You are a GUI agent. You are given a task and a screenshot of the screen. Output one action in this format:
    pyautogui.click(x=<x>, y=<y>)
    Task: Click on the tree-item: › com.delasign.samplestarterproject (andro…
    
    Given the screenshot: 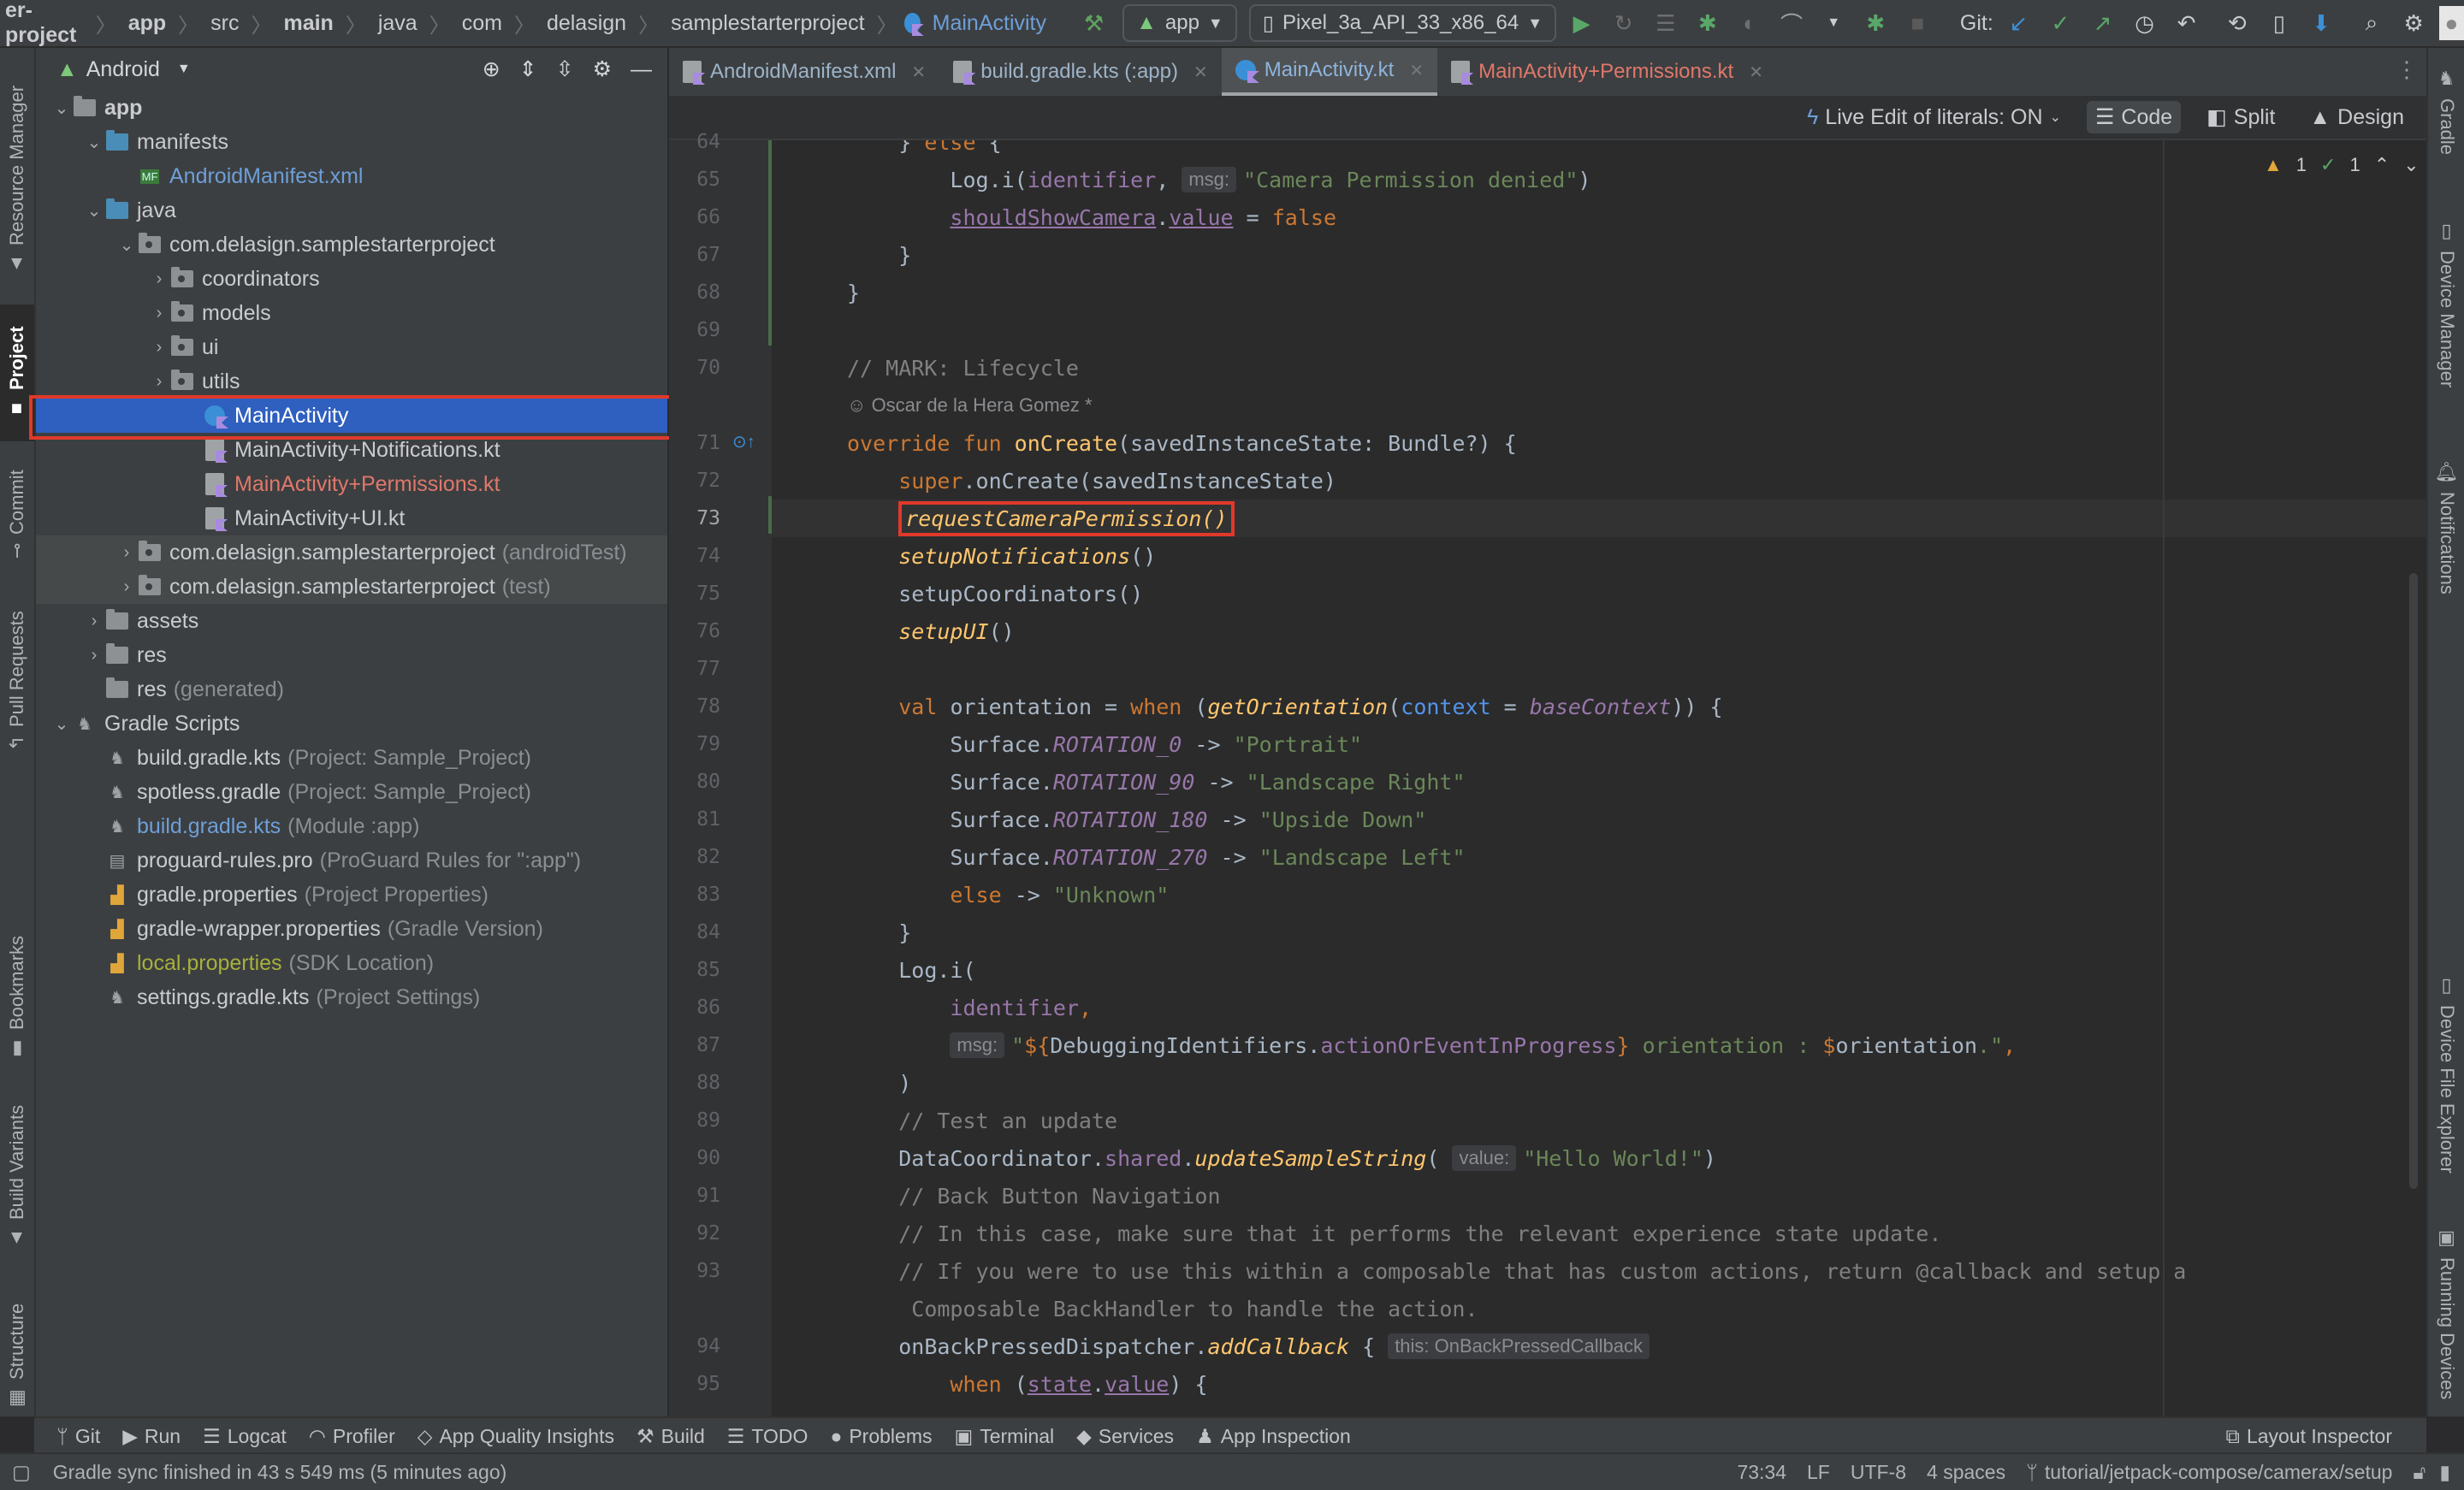 What is the action you would take?
    pyautogui.click(x=351, y=553)
    